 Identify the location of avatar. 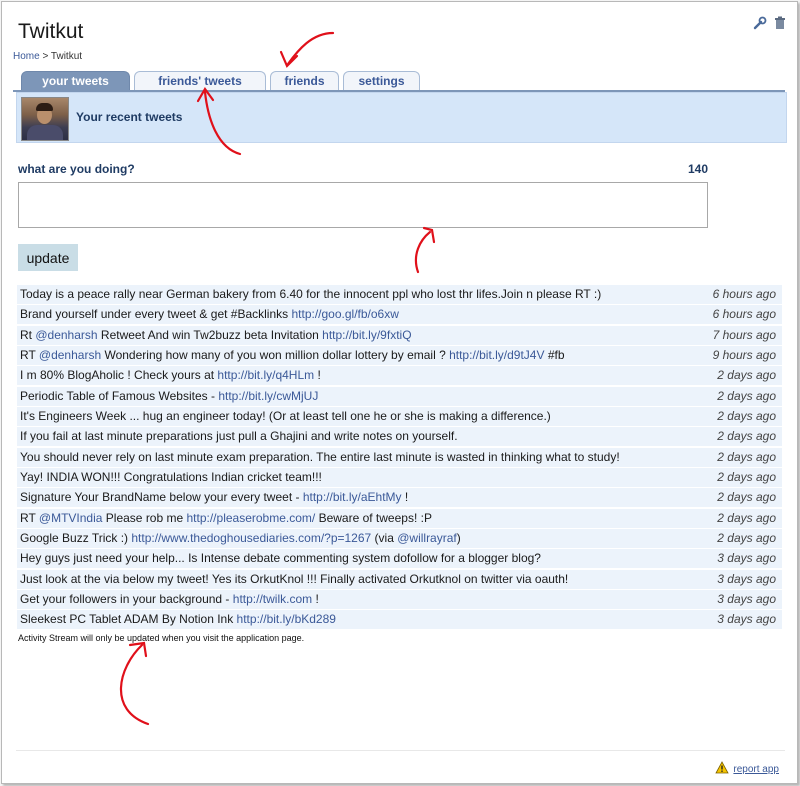
(45, 119).